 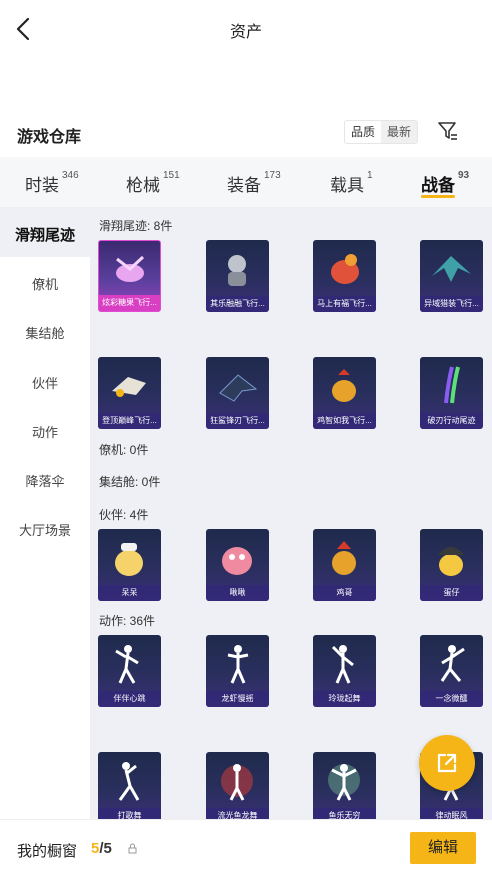 What do you see at coordinates (129, 813) in the screenshot?
I see `item-caption: 打歌舞` at bounding box center [129, 813].